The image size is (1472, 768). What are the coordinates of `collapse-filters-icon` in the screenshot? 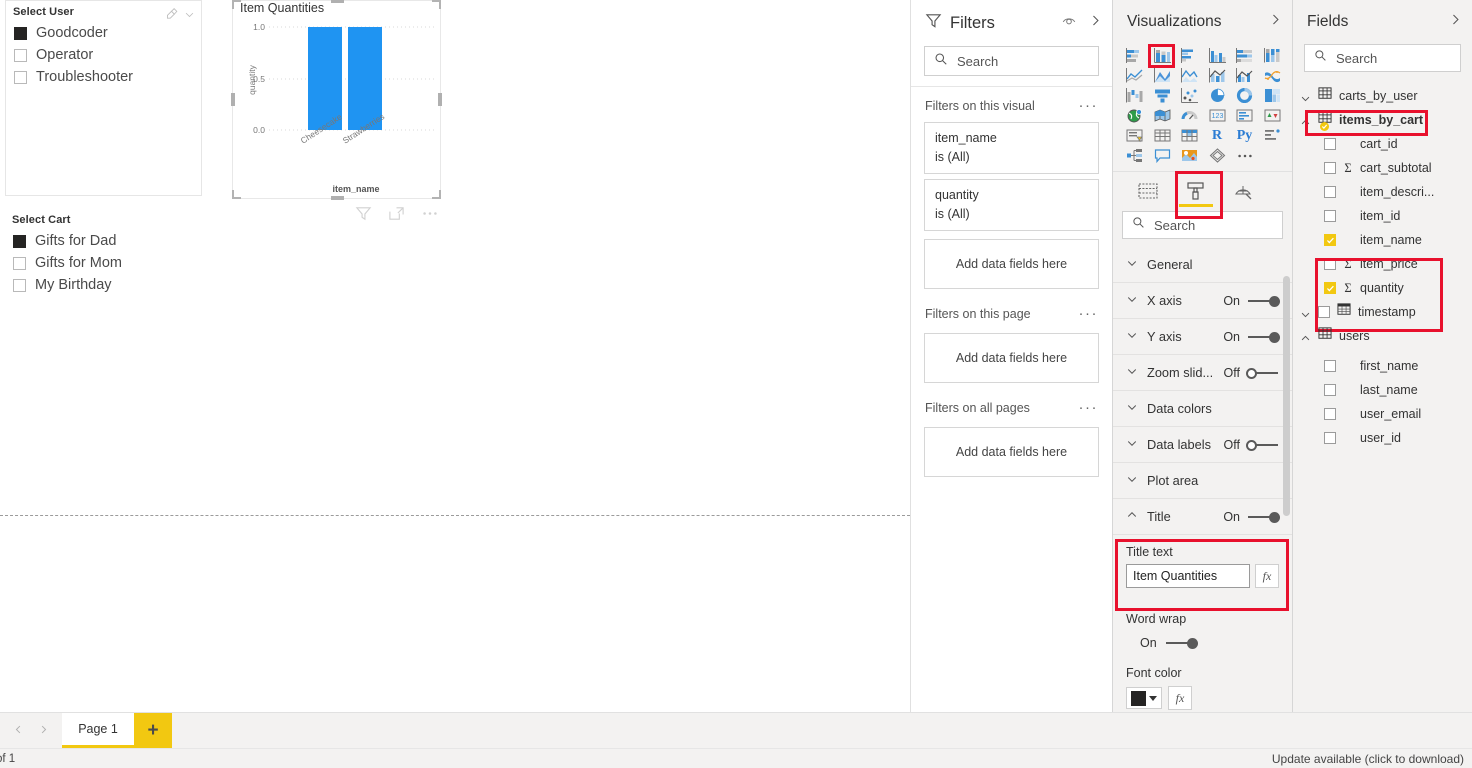 It's located at (1095, 23).